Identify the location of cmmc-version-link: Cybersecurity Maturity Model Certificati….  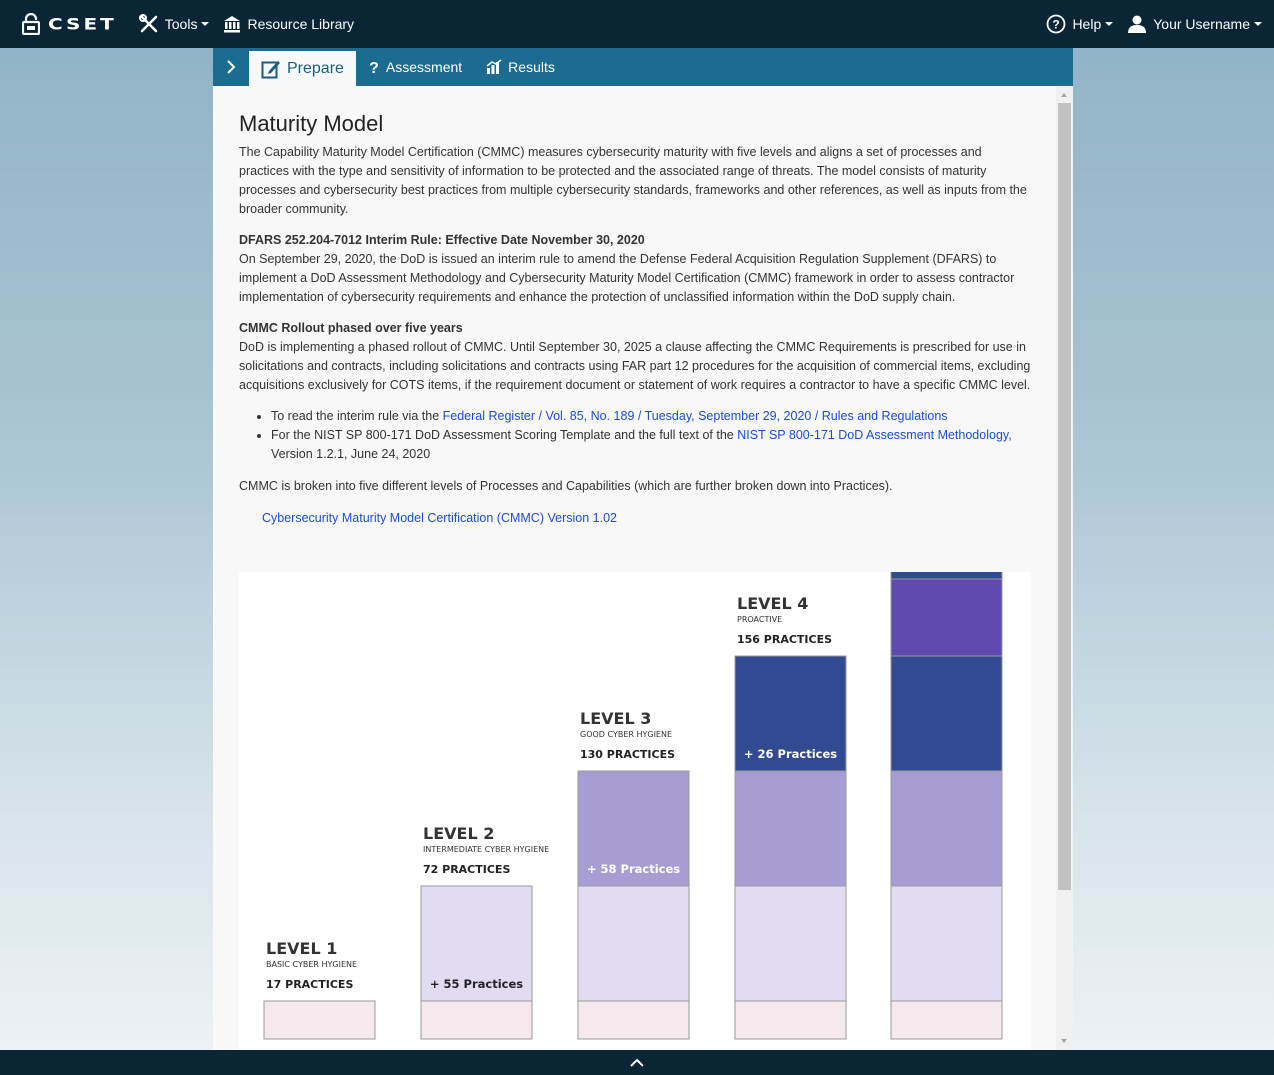
(647, 518).